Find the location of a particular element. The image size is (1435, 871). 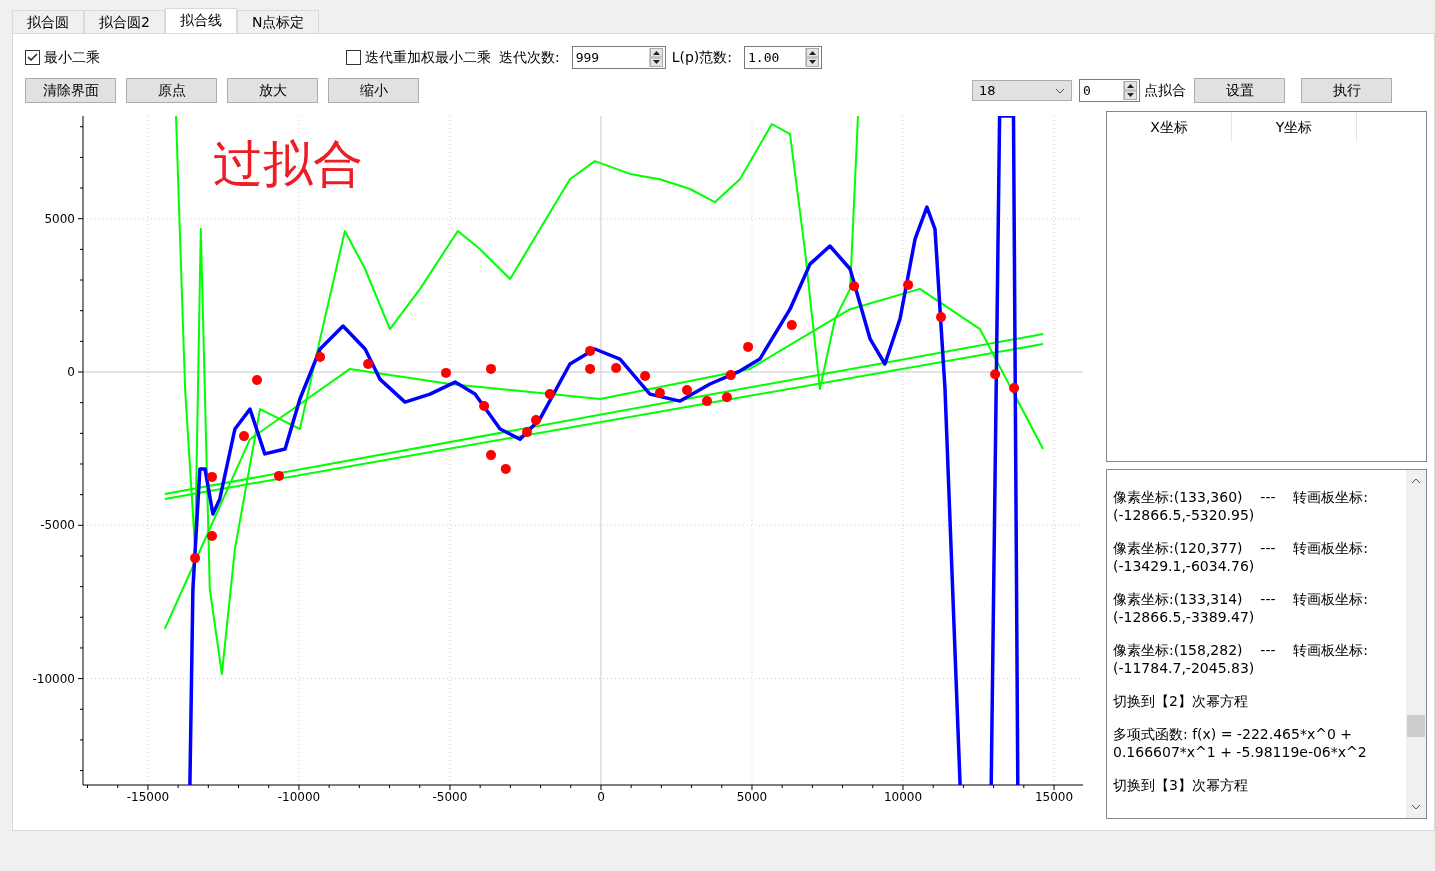

column-header: X坐标 is located at coordinates (1169, 127).